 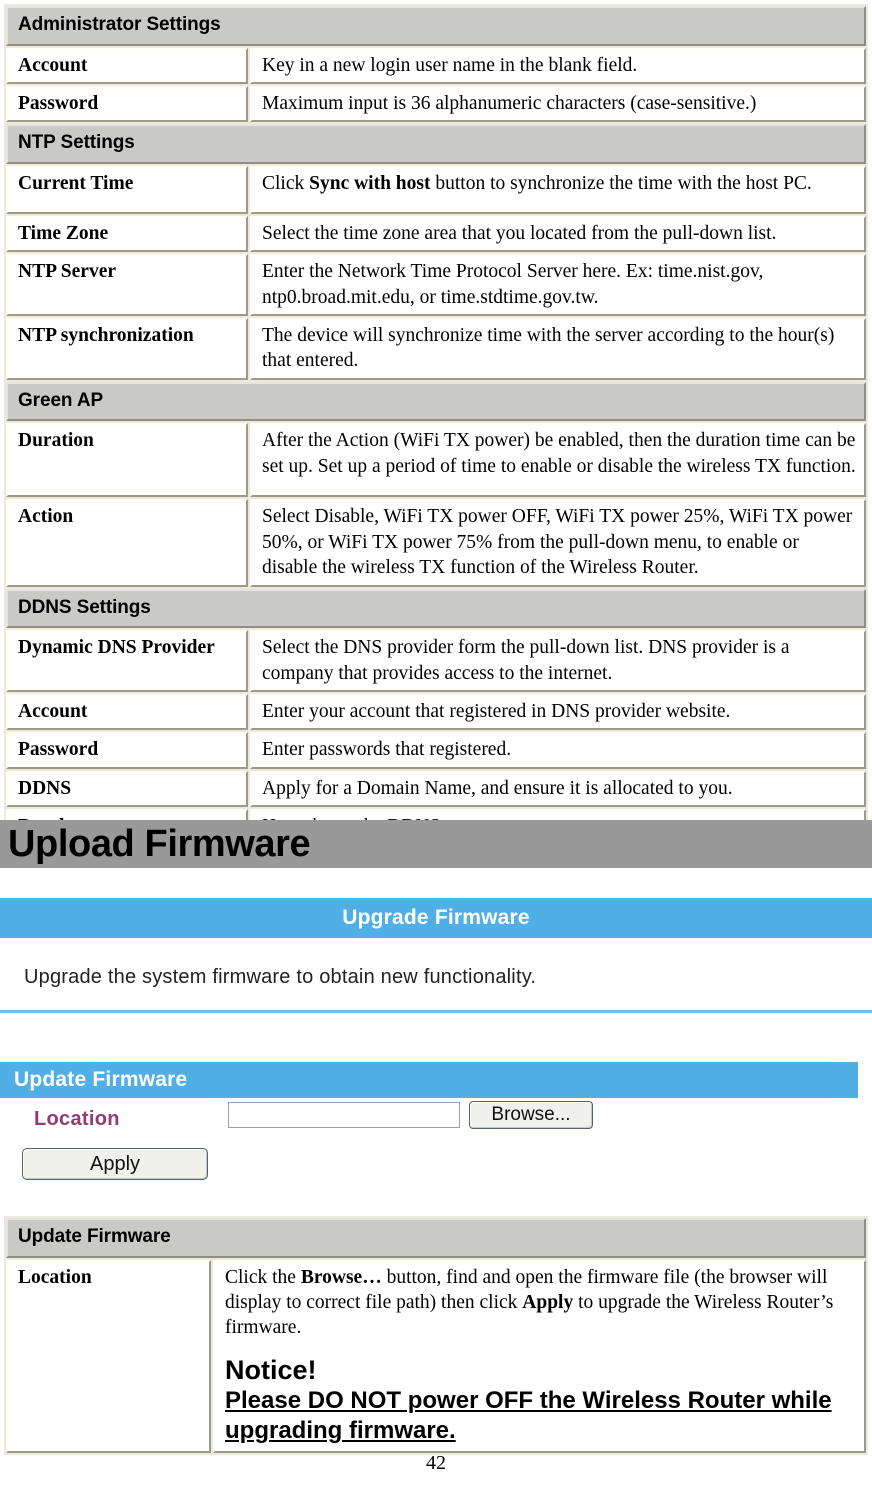 What do you see at coordinates (344, 1115) in the screenshot?
I see `location-input` at bounding box center [344, 1115].